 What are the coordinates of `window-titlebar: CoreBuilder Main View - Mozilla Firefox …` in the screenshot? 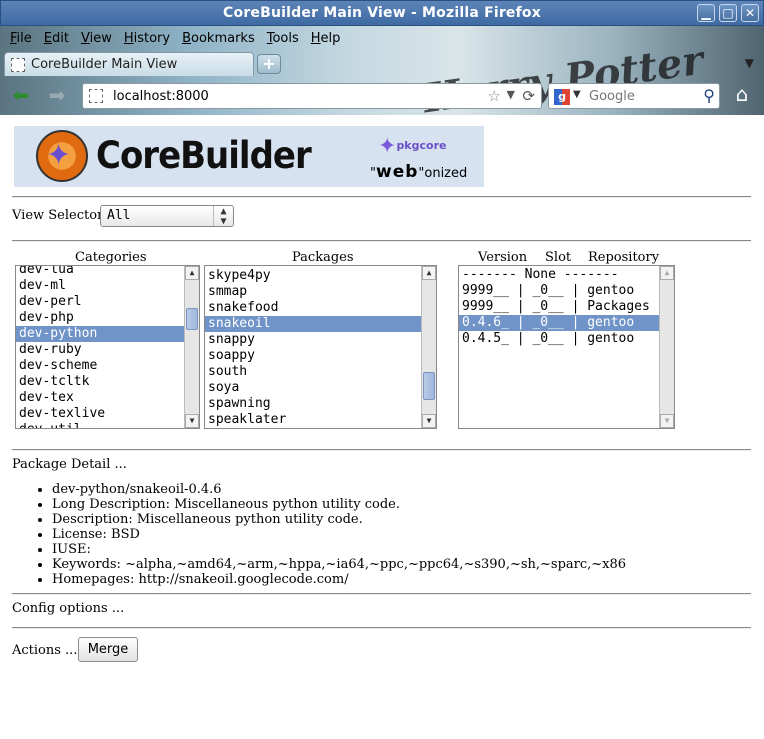 It's located at (382, 13).